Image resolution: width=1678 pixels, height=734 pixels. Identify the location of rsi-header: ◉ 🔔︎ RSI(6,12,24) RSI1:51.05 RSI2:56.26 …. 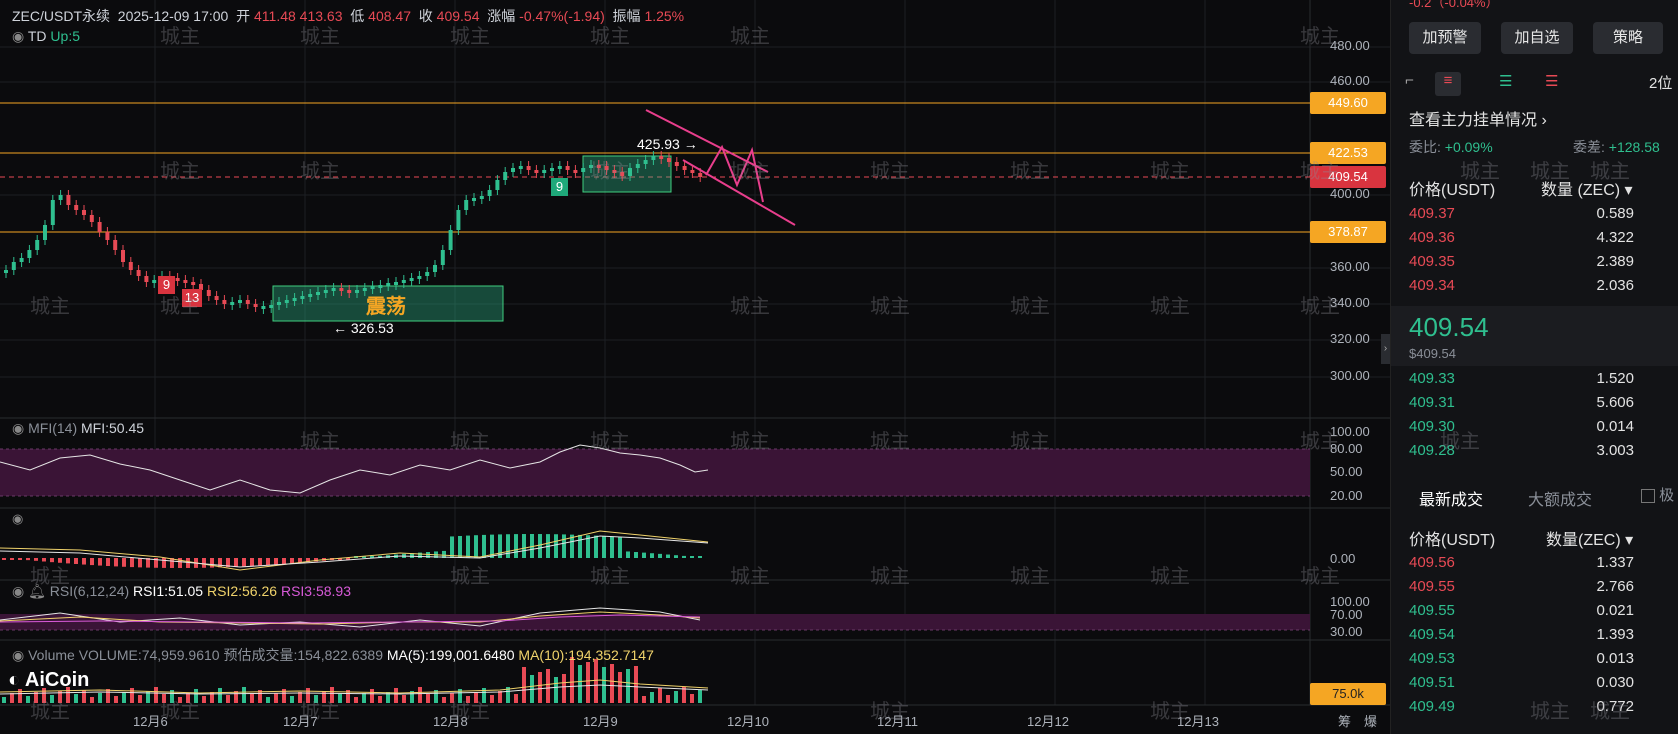
(181, 591).